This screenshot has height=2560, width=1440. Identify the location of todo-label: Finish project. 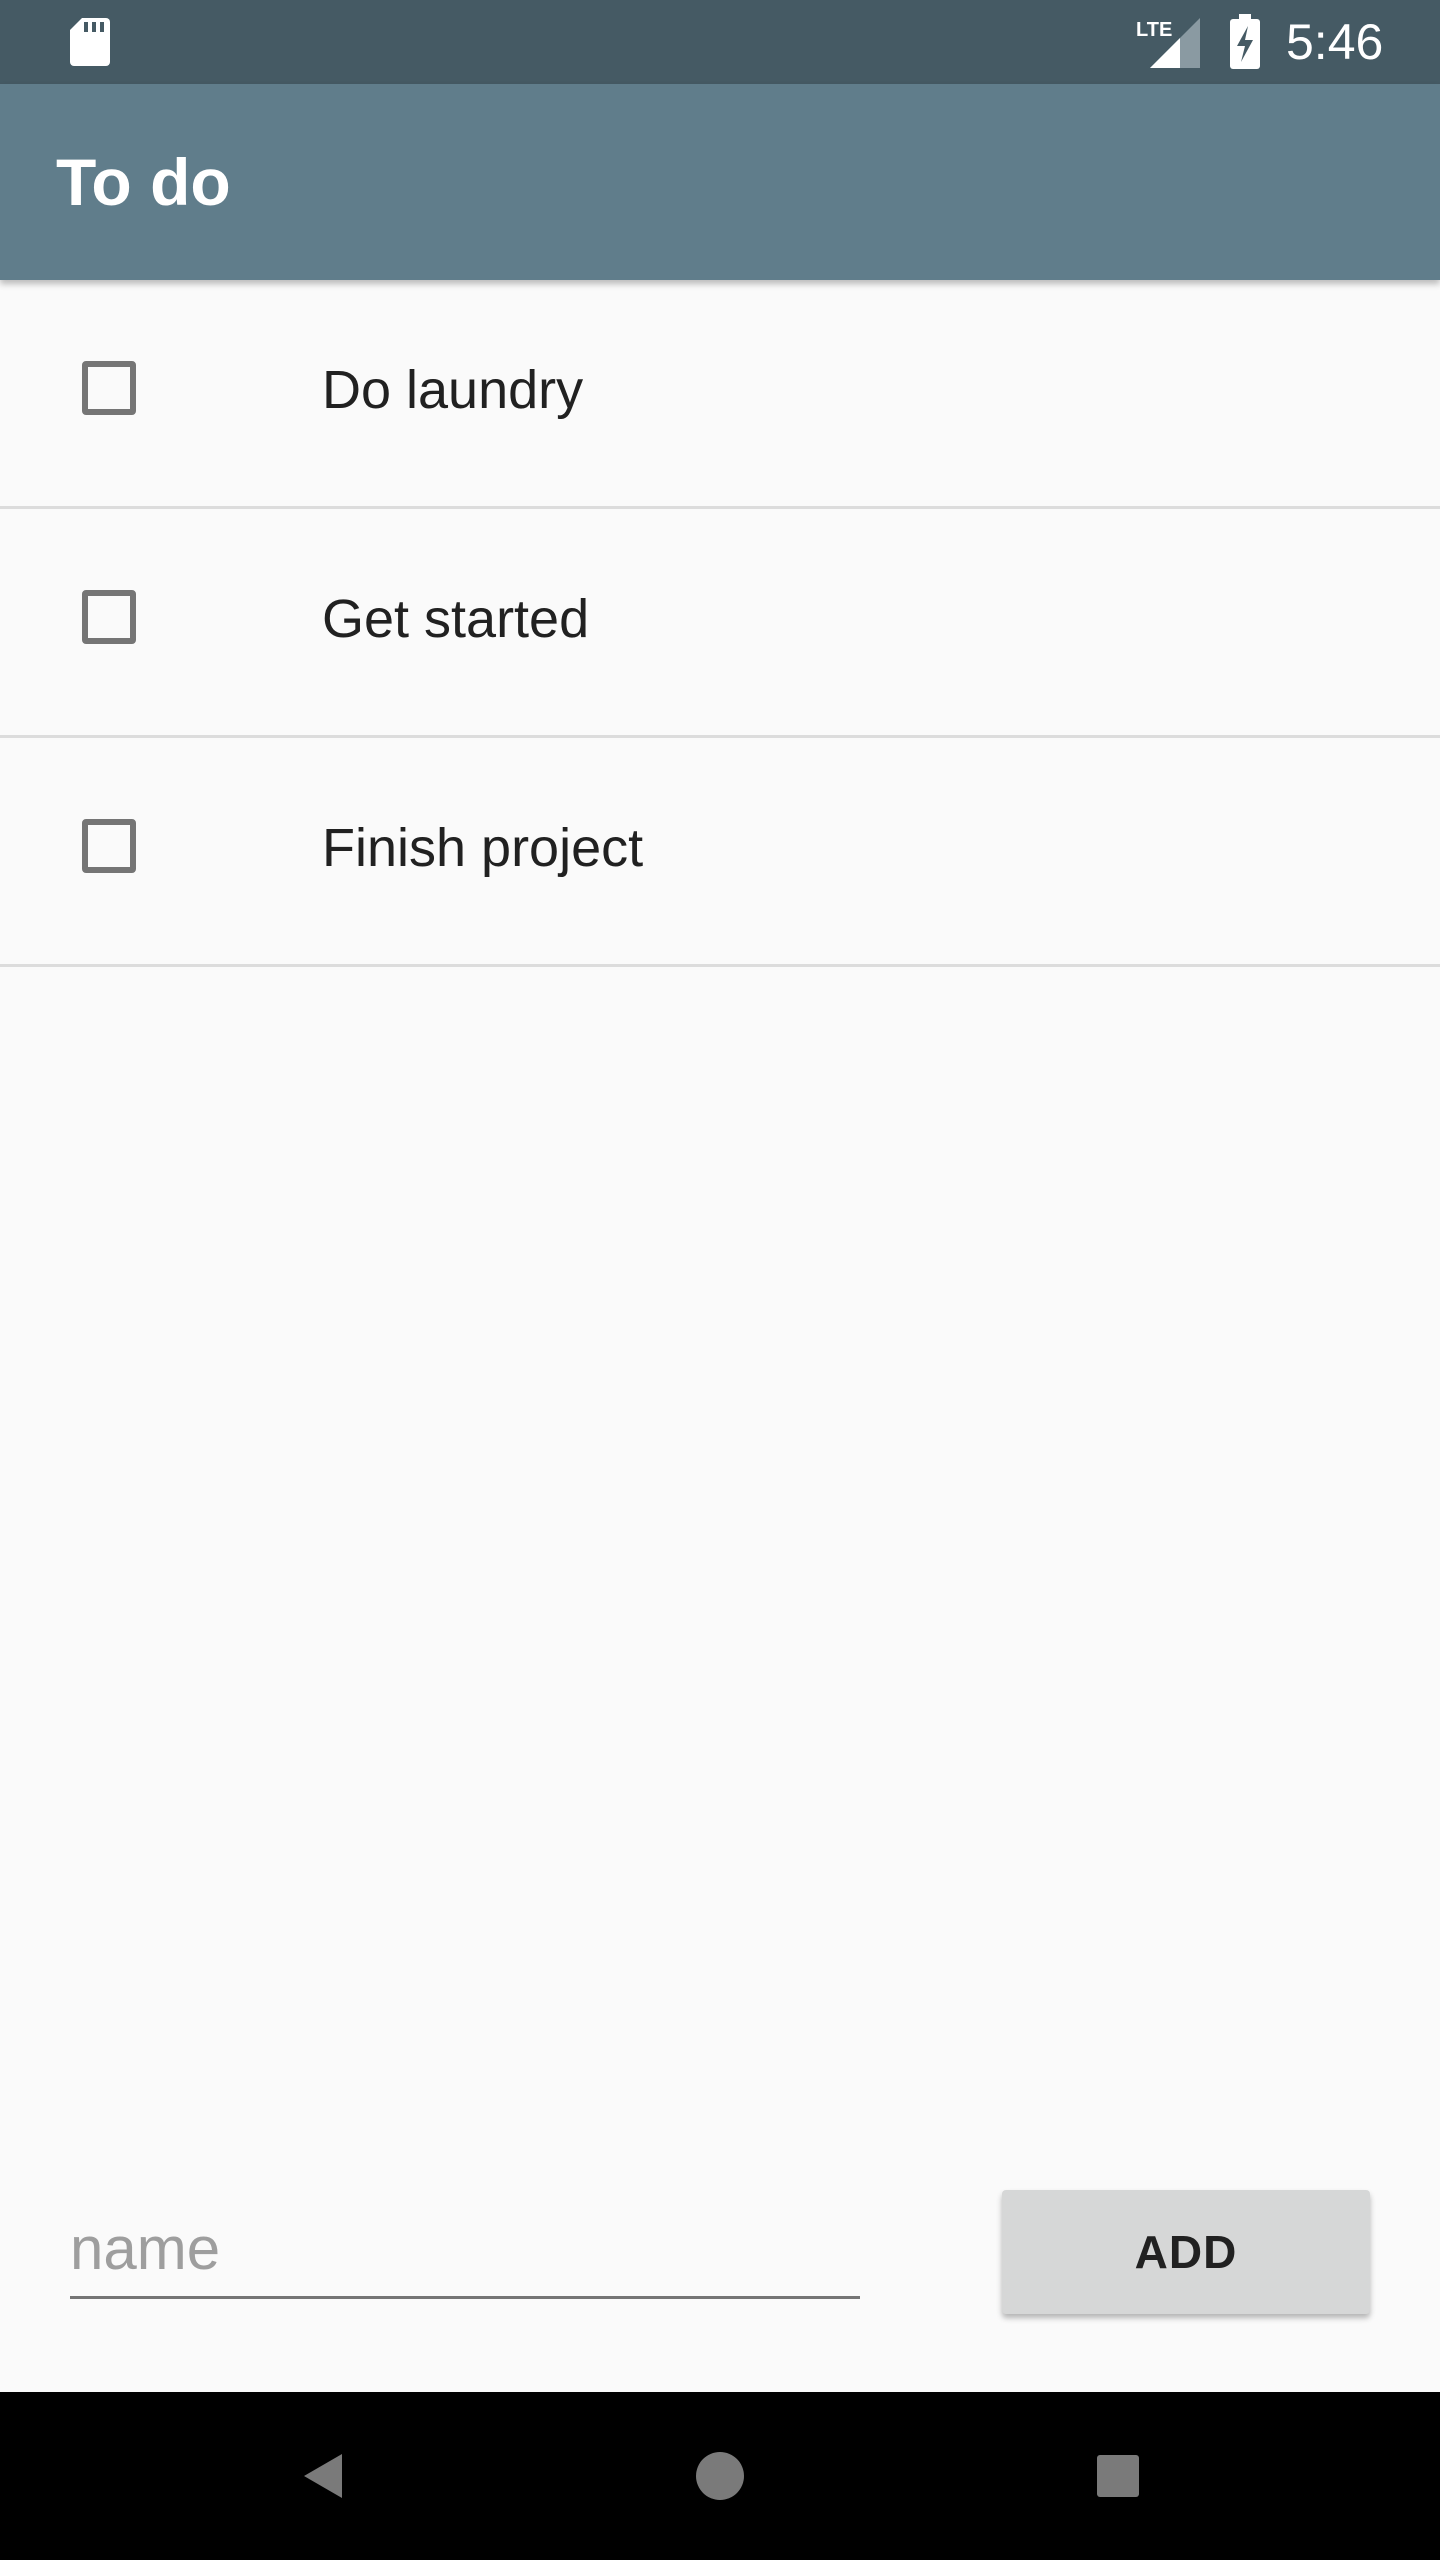
(483, 848).